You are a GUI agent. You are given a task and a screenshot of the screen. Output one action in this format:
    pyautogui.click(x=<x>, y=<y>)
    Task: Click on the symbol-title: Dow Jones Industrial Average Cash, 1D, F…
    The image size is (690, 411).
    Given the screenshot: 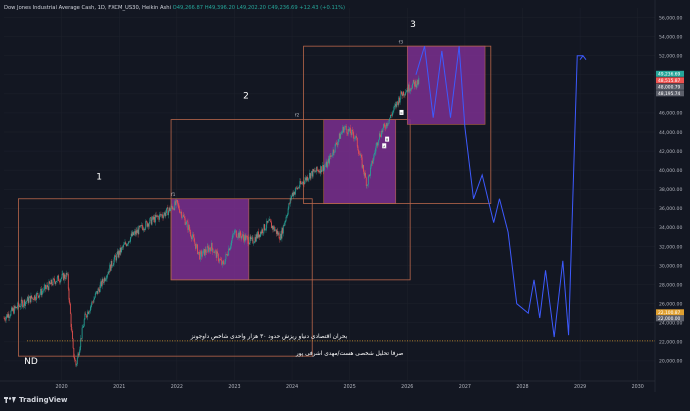 What is the action you would take?
    pyautogui.click(x=87, y=8)
    